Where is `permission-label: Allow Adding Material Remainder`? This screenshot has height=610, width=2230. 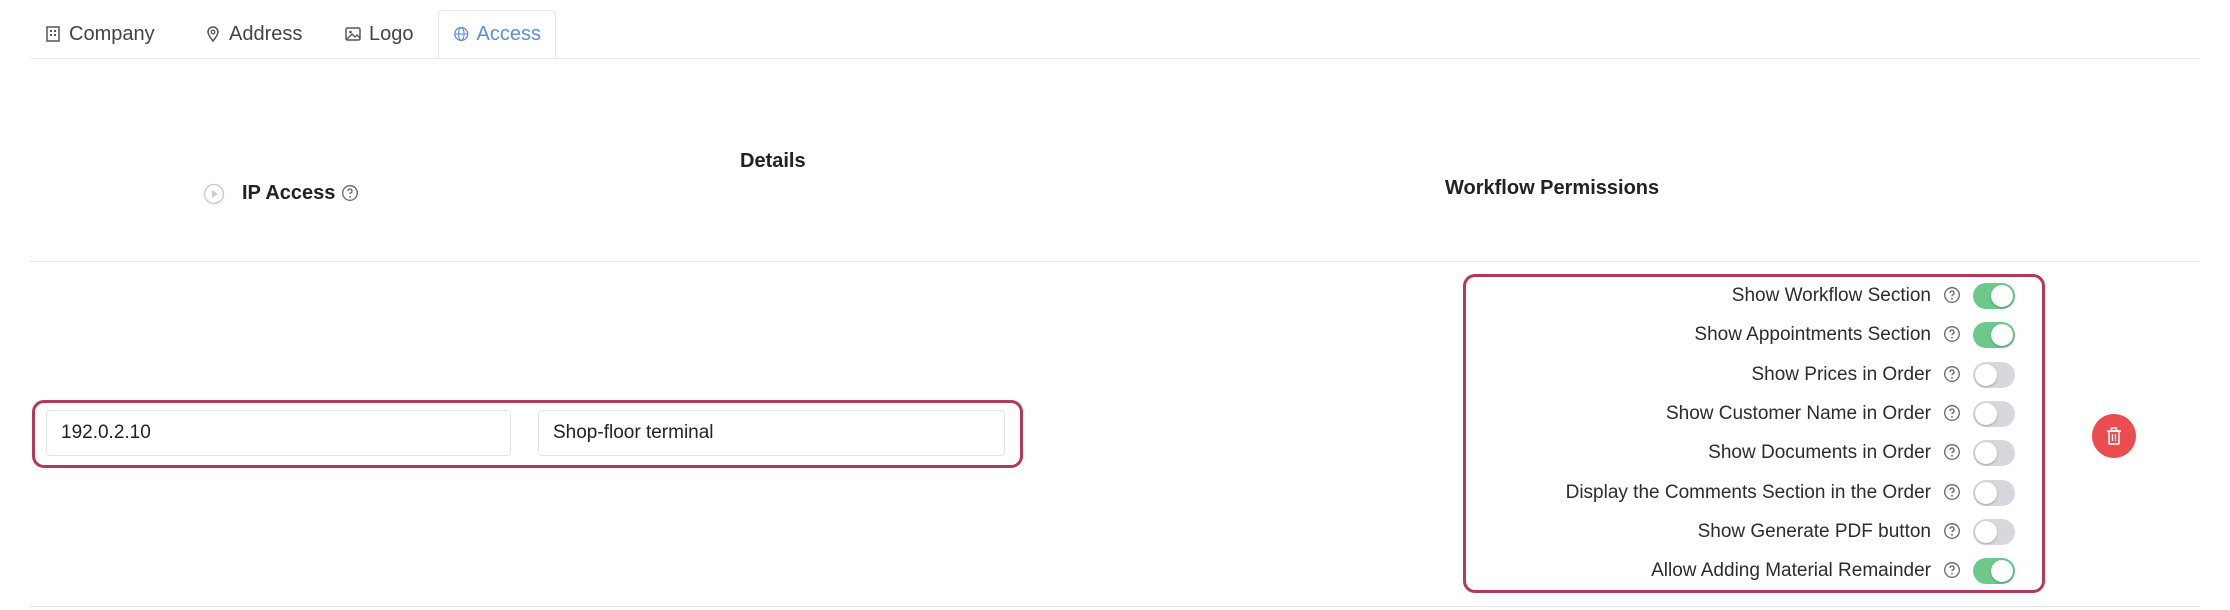
permission-label: Allow Adding Material Remainder is located at coordinates (1791, 571).